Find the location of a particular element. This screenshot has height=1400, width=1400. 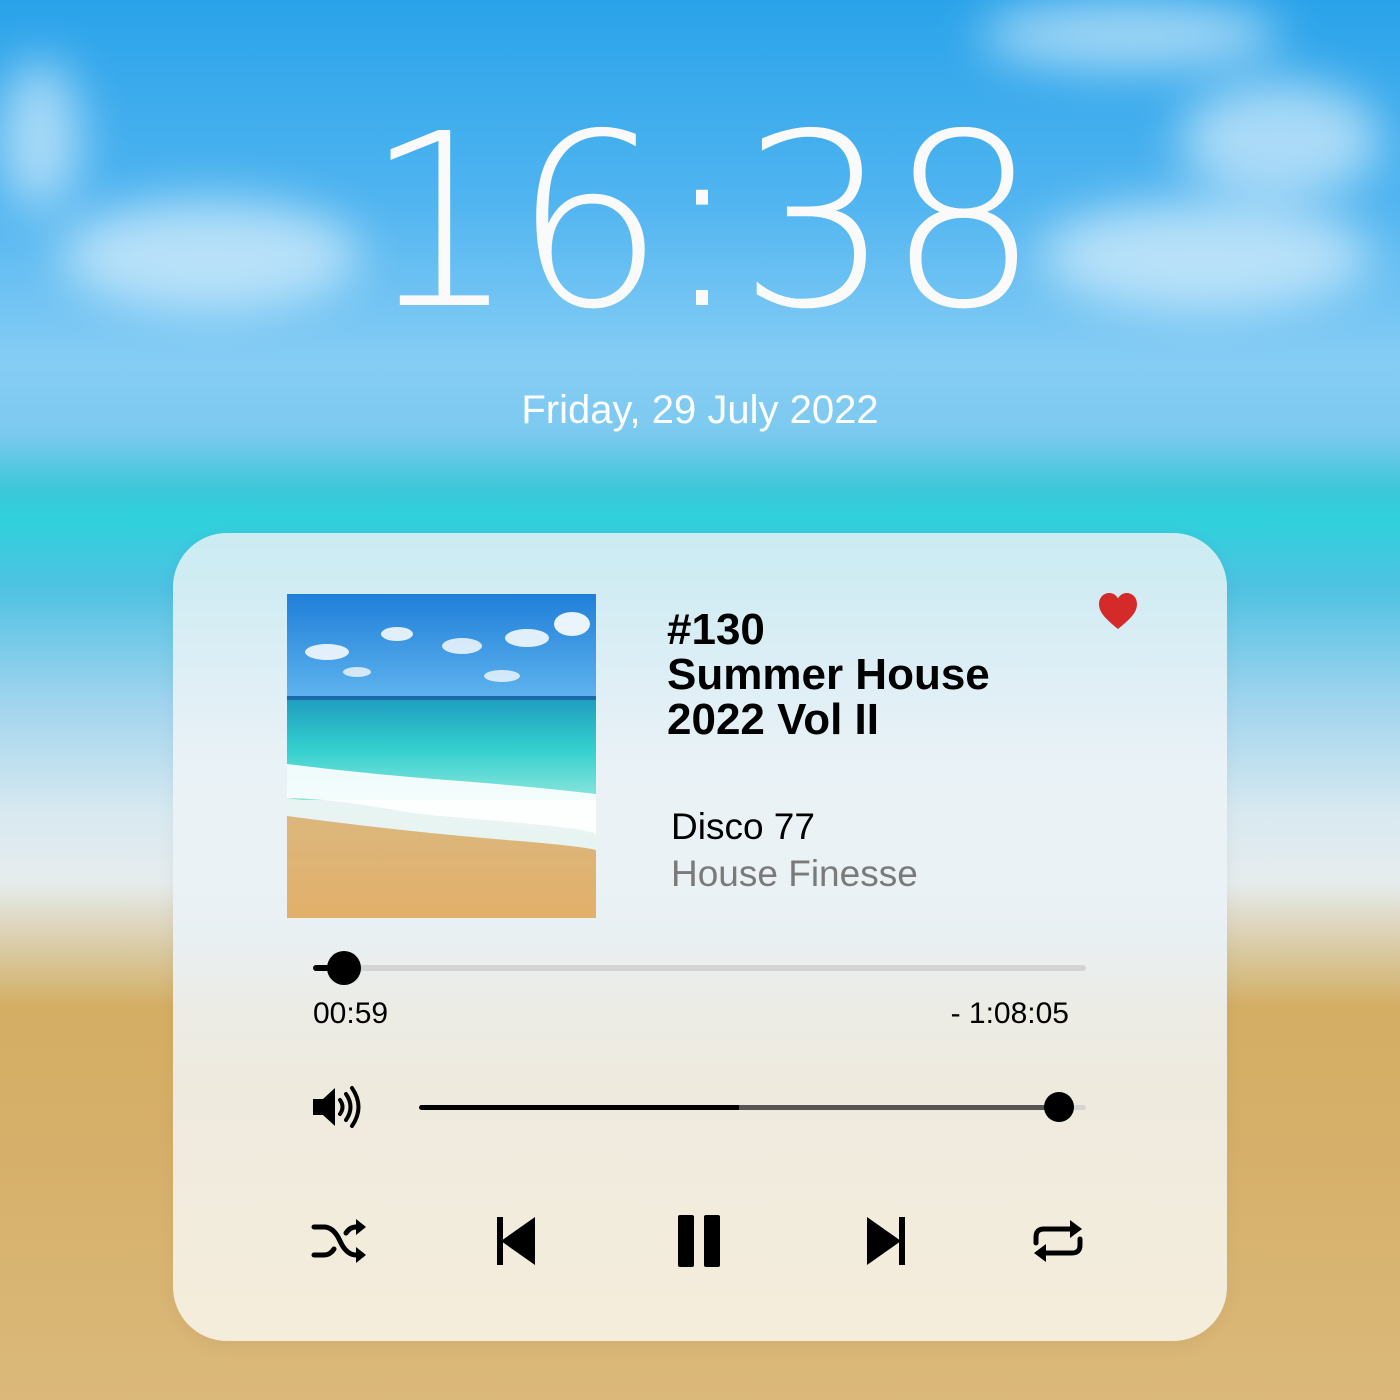

episode-volume: 2022 Vol II is located at coordinates (773, 719).